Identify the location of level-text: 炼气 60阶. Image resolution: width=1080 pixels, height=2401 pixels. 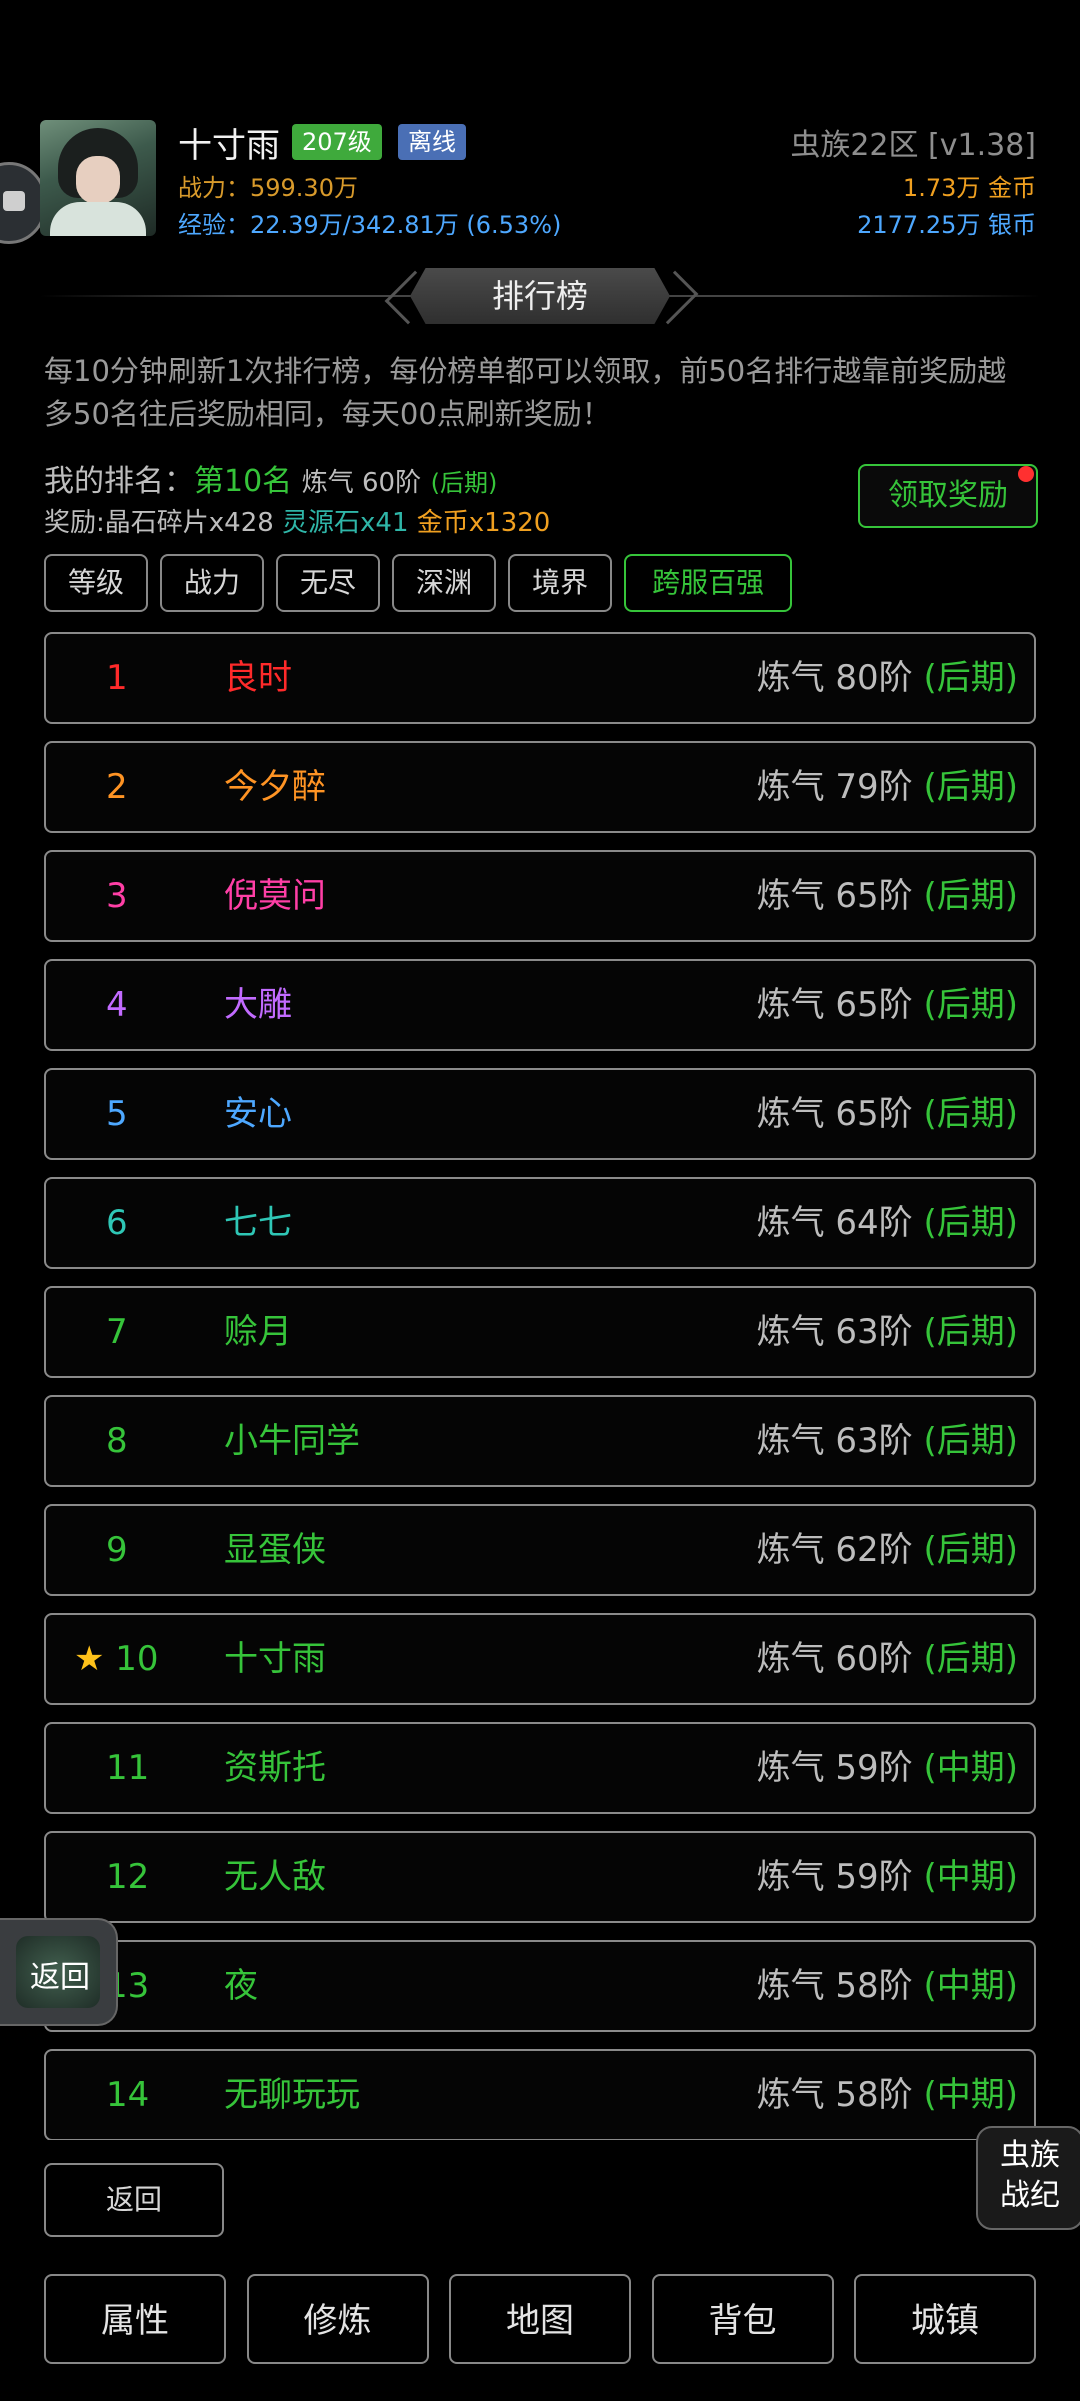
(834, 1659).